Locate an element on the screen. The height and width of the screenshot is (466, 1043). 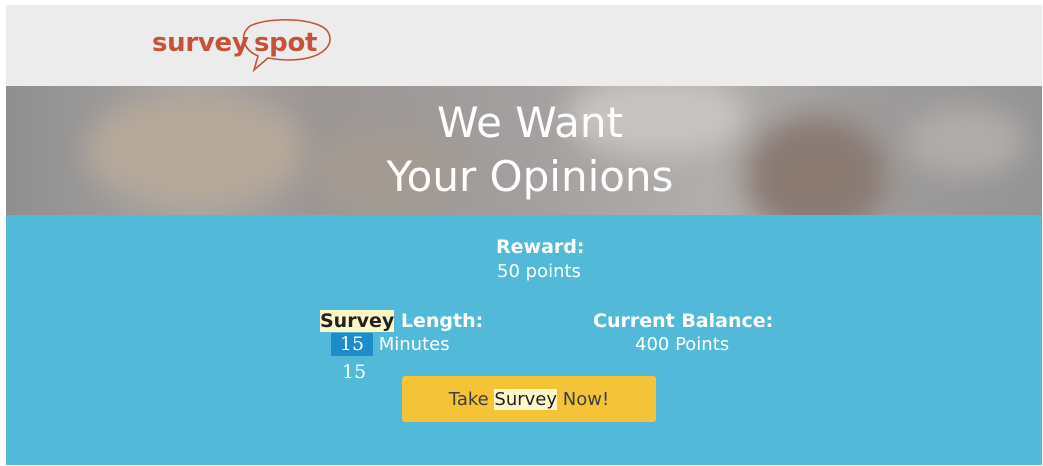
minutes-overlay-number: 15 is located at coordinates (354, 372).